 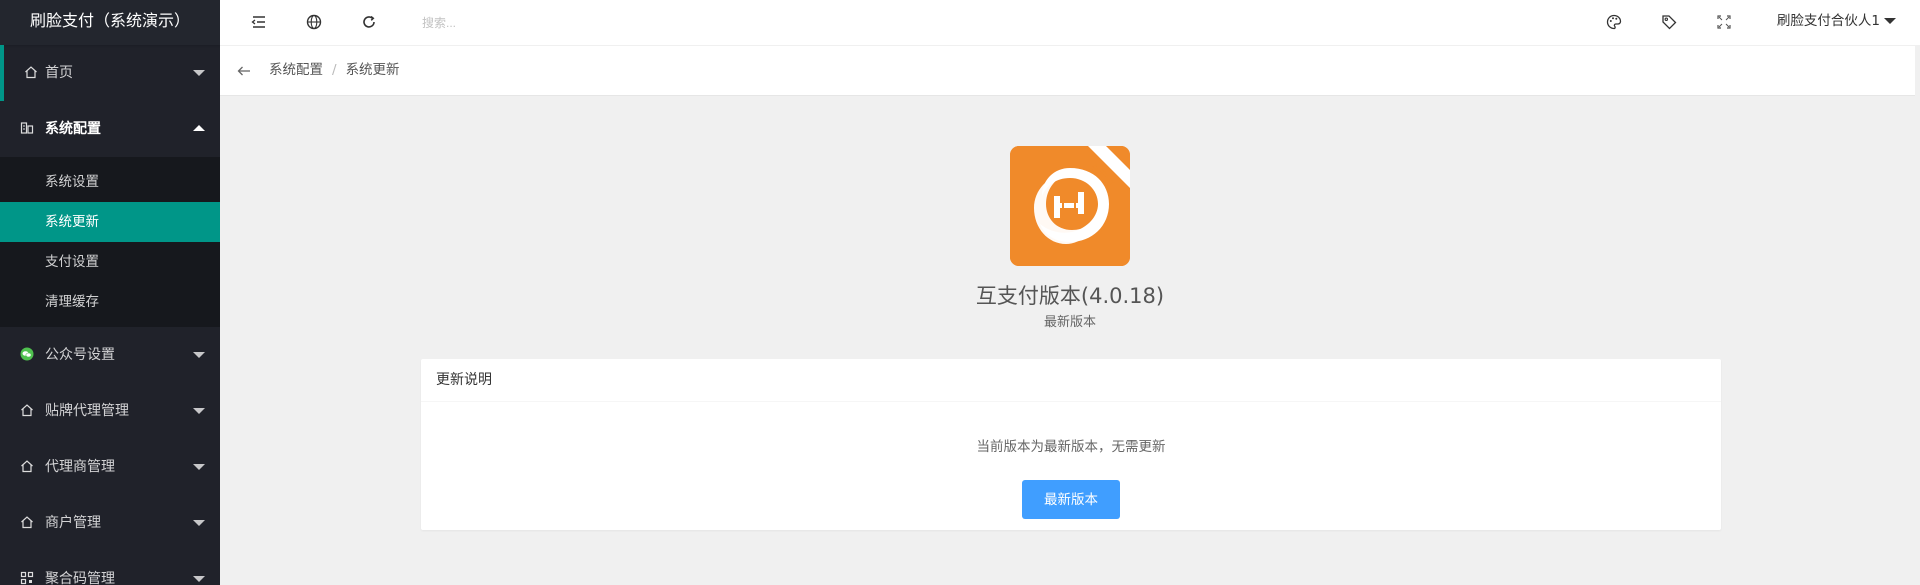 I want to click on sidebar-item-label: 公众号设置, so click(x=80, y=355).